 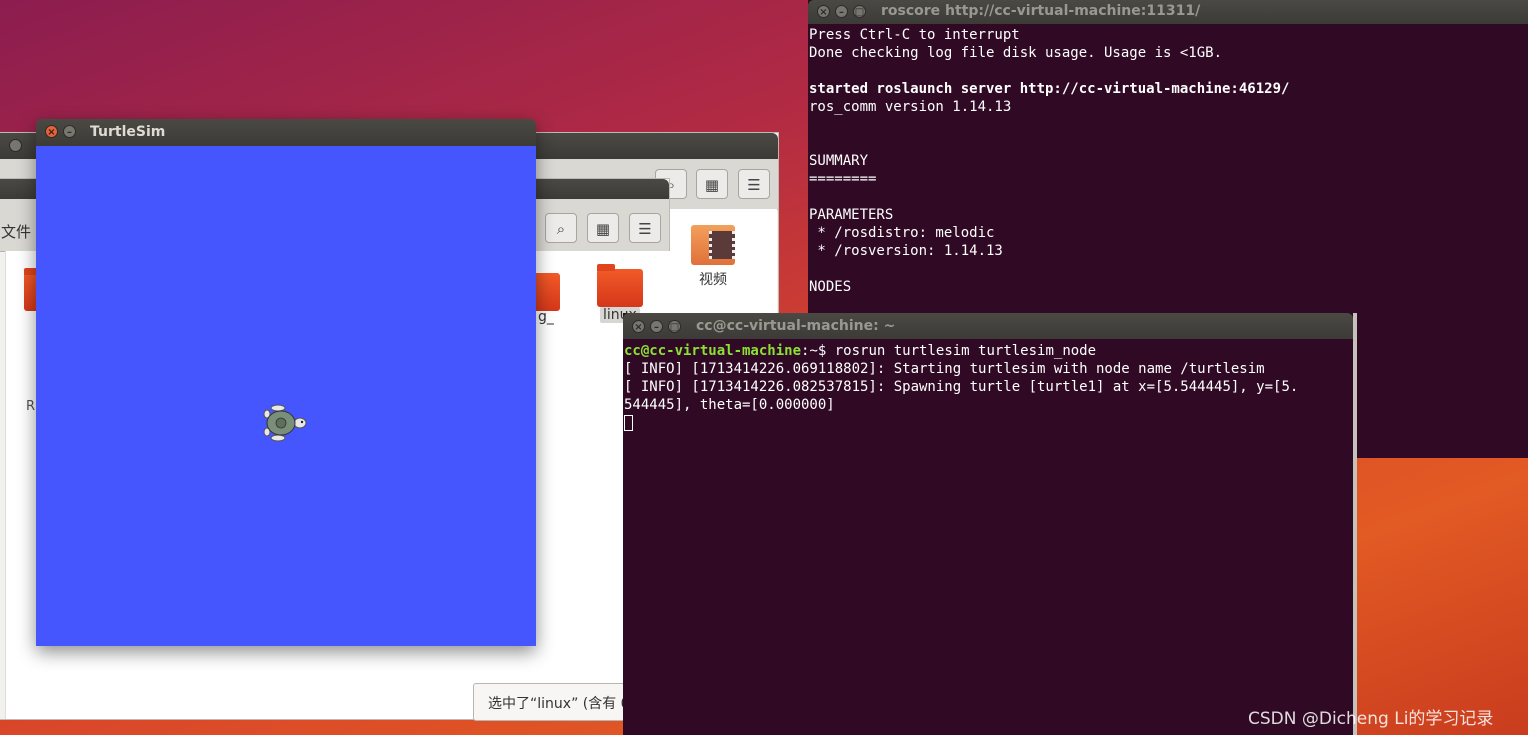 What do you see at coordinates (902, 233) in the screenshot?
I see `terminal-line: * /rosdistro: melodic` at bounding box center [902, 233].